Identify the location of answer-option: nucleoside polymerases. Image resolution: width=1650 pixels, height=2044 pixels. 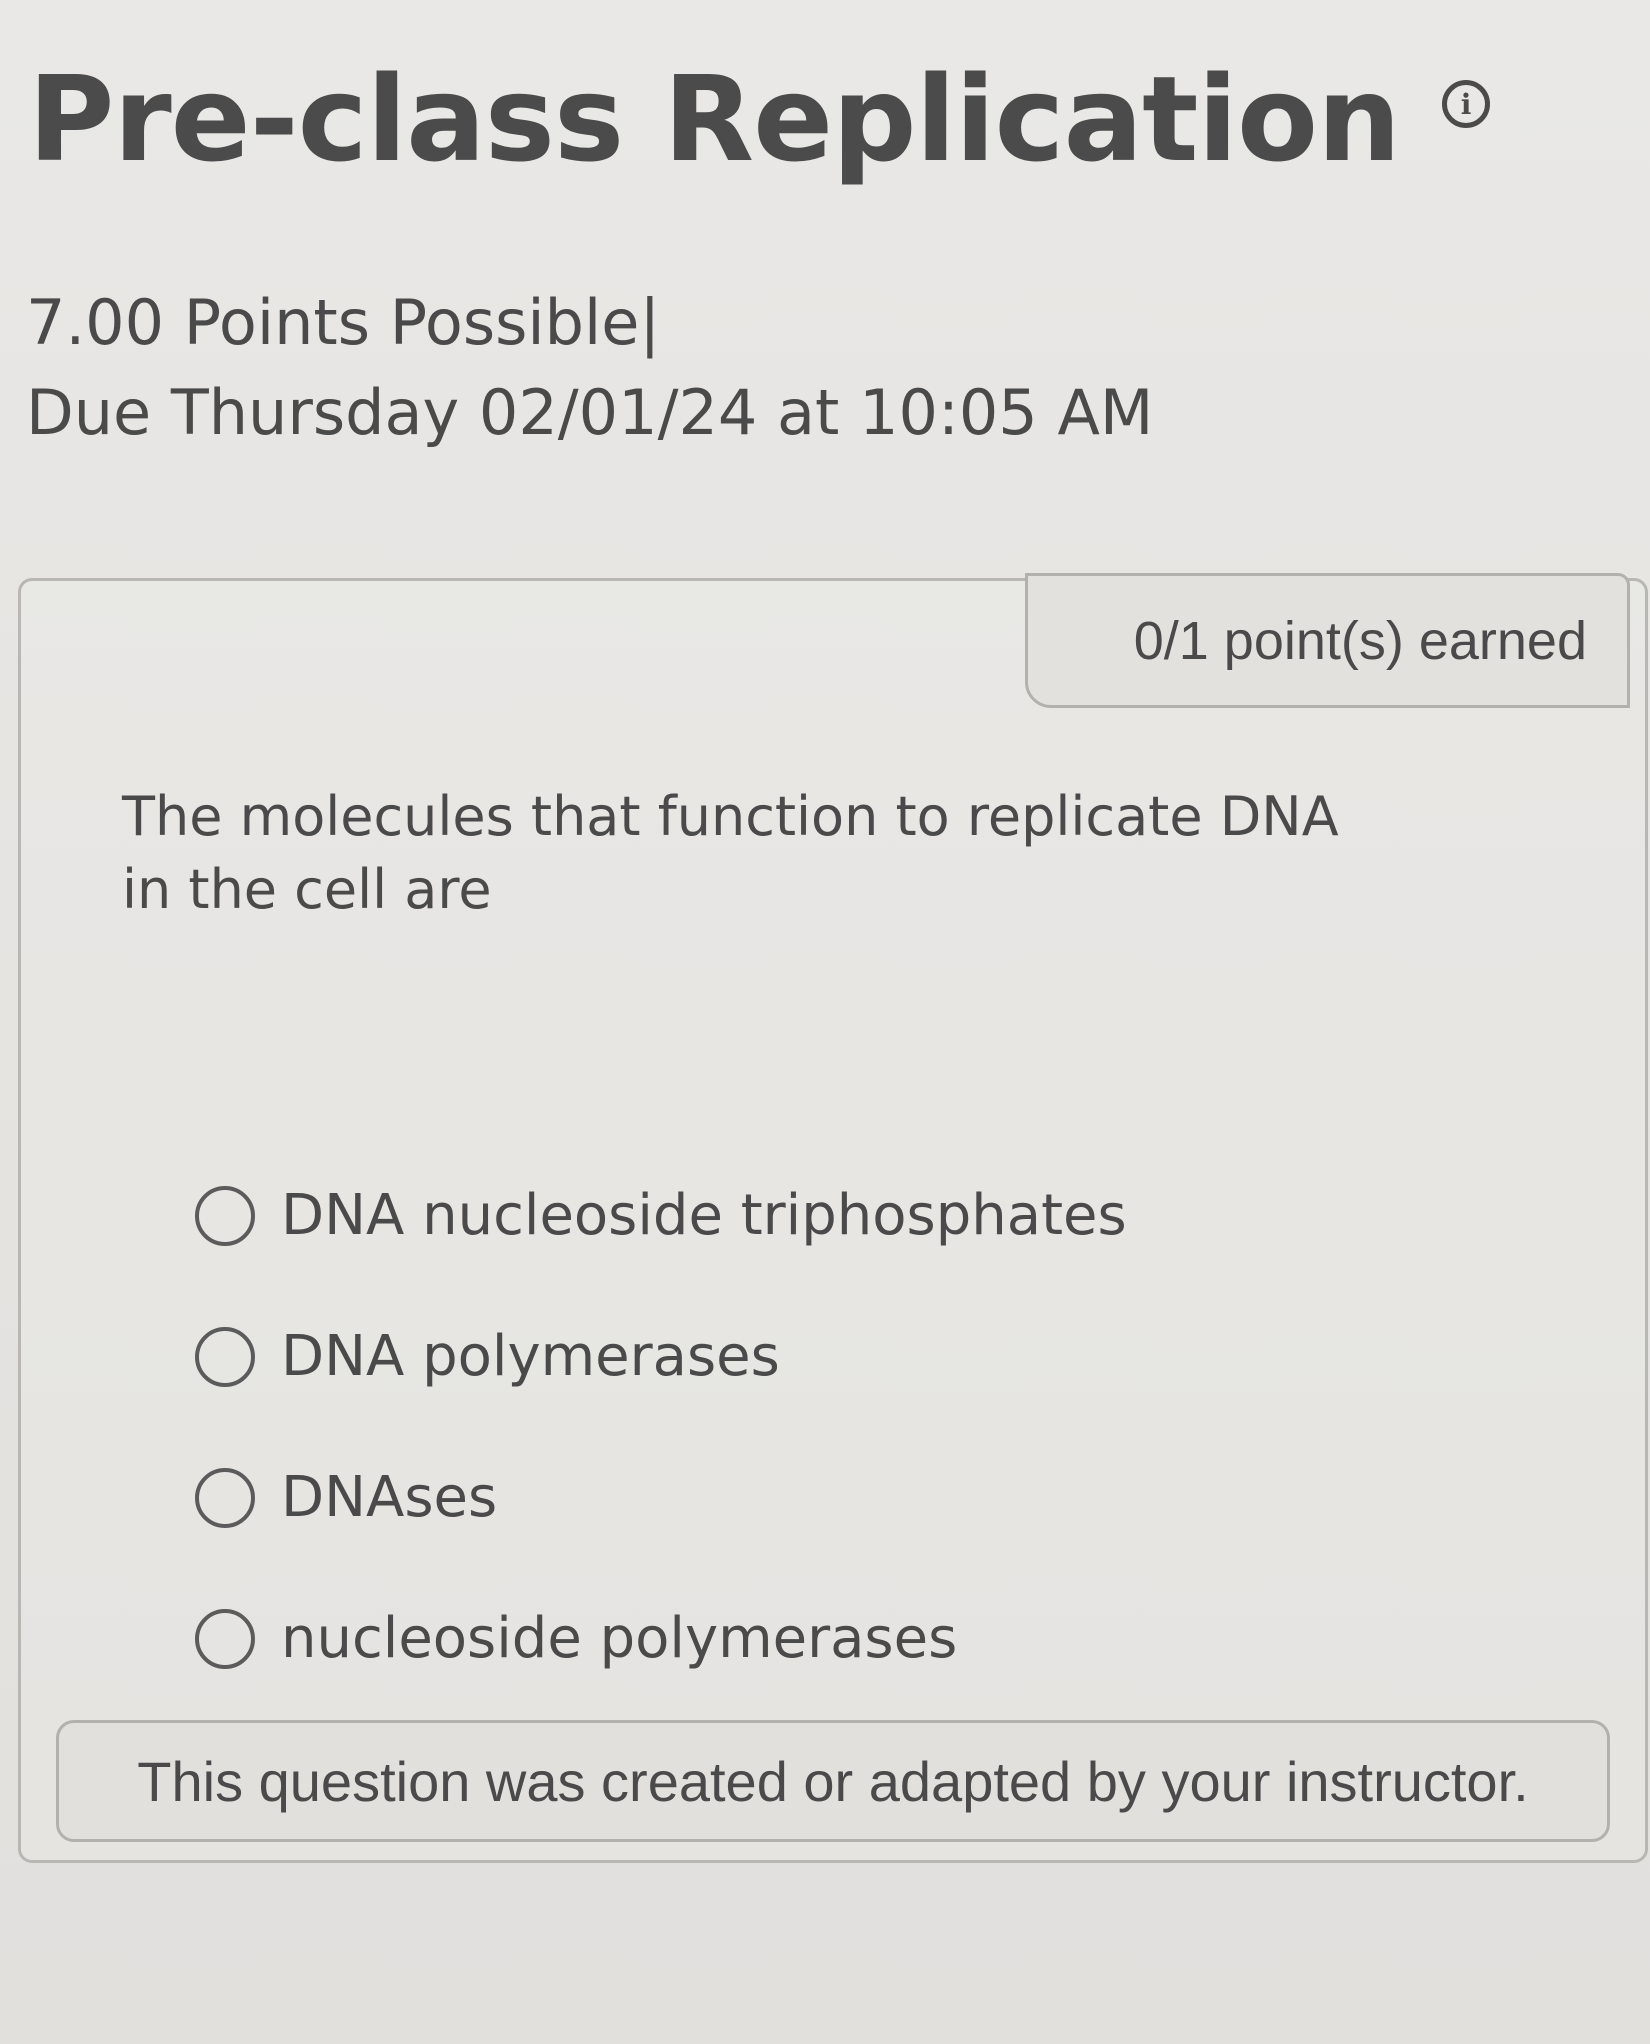
(661, 1638).